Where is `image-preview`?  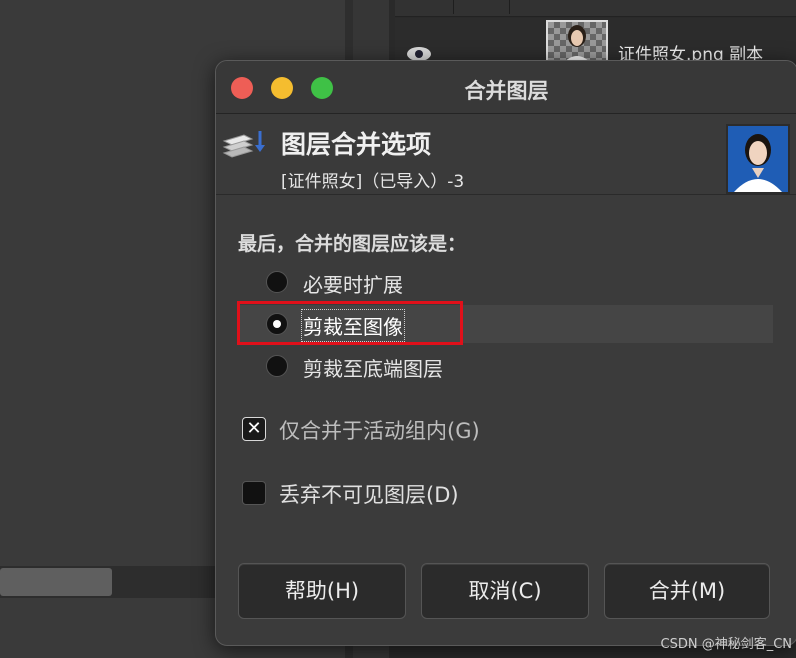
image-preview is located at coordinates (758, 159).